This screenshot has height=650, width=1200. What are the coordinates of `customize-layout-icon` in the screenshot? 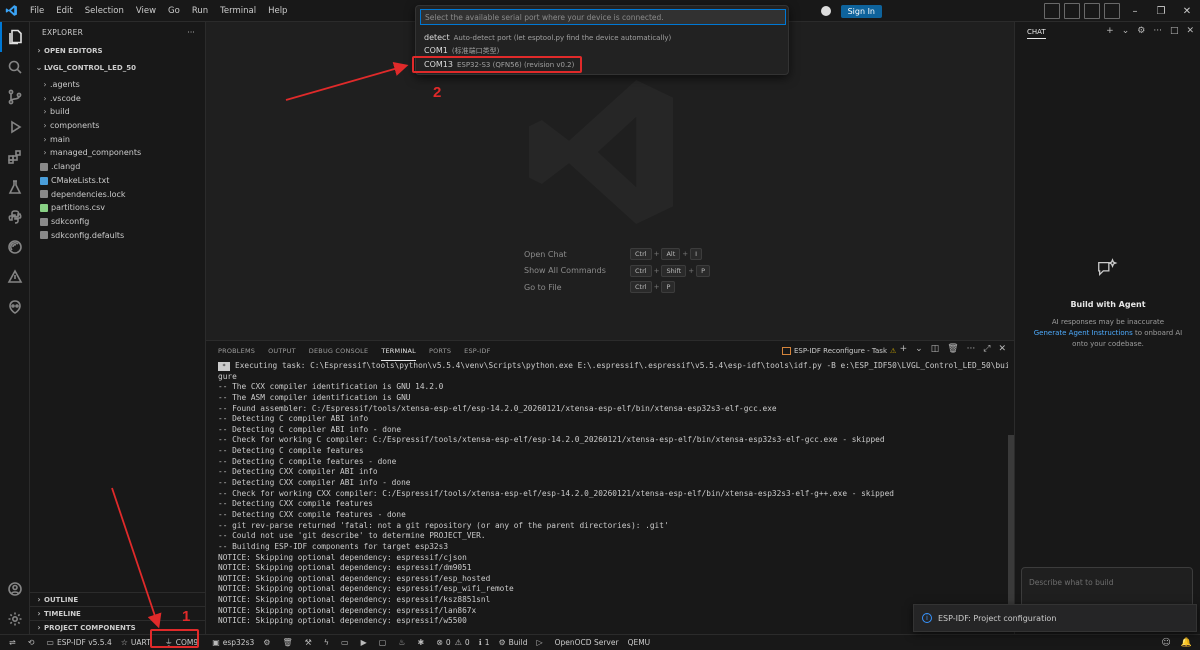 It's located at (1112, 11).